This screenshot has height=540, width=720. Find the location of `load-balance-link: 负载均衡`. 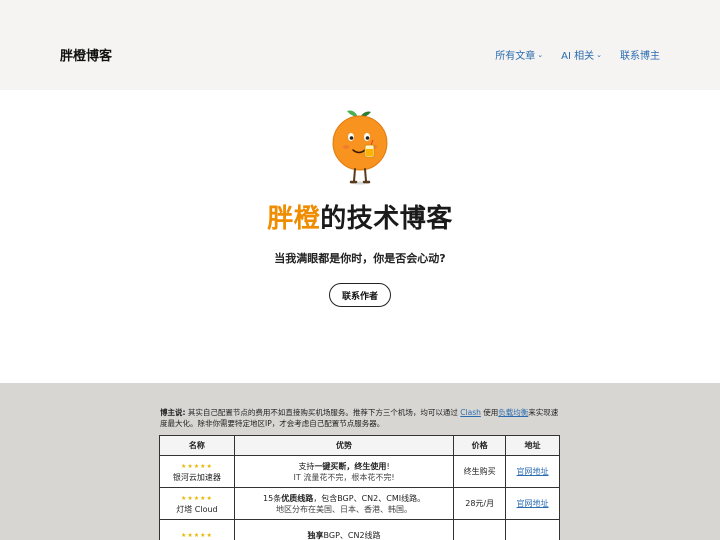

load-balance-link: 负载均衡 is located at coordinates (513, 412).